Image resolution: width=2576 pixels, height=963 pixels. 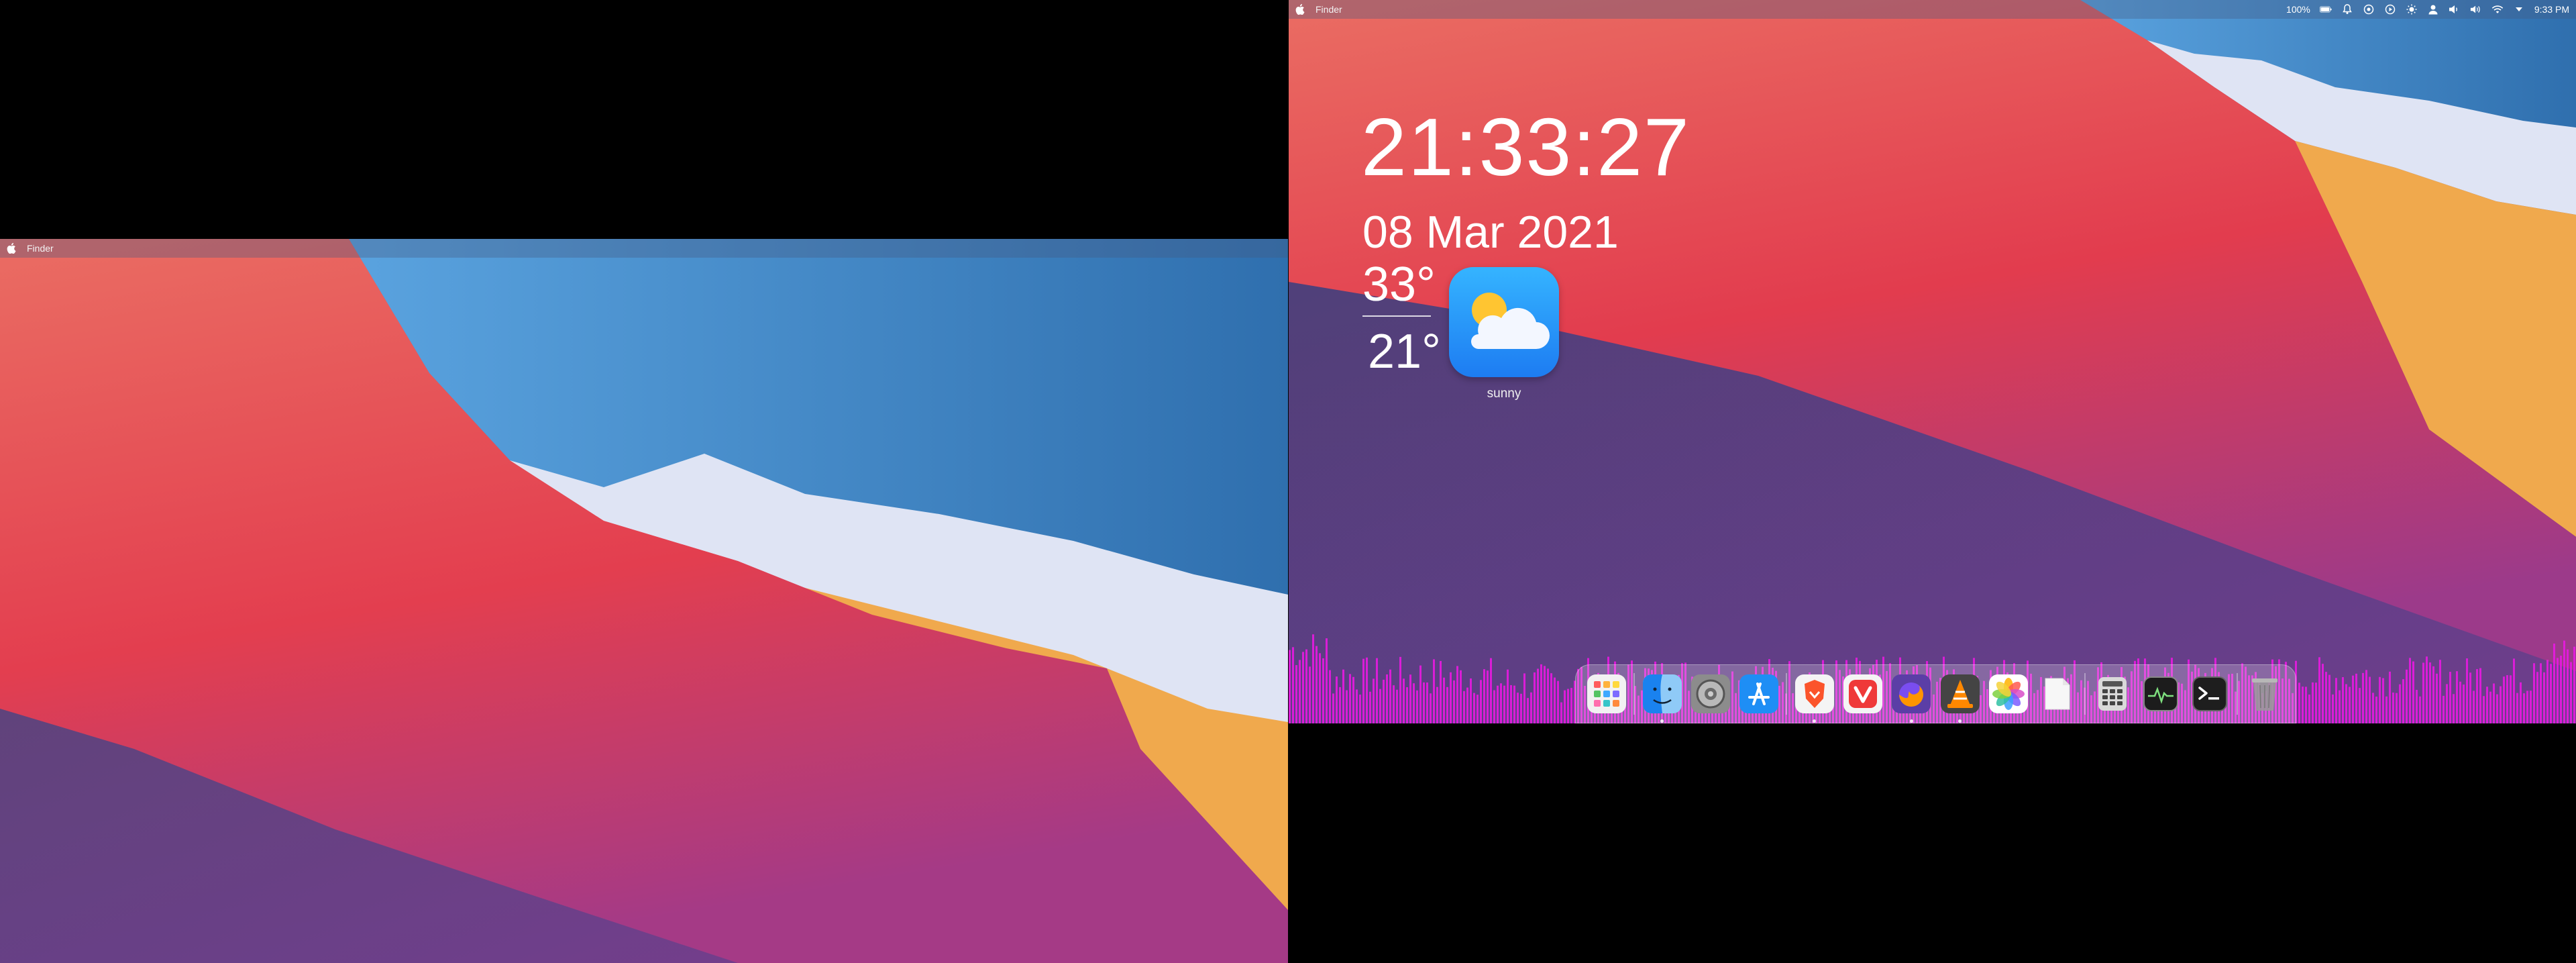 What do you see at coordinates (2519, 9) in the screenshot?
I see `dropdown-arrow-icon` at bounding box center [2519, 9].